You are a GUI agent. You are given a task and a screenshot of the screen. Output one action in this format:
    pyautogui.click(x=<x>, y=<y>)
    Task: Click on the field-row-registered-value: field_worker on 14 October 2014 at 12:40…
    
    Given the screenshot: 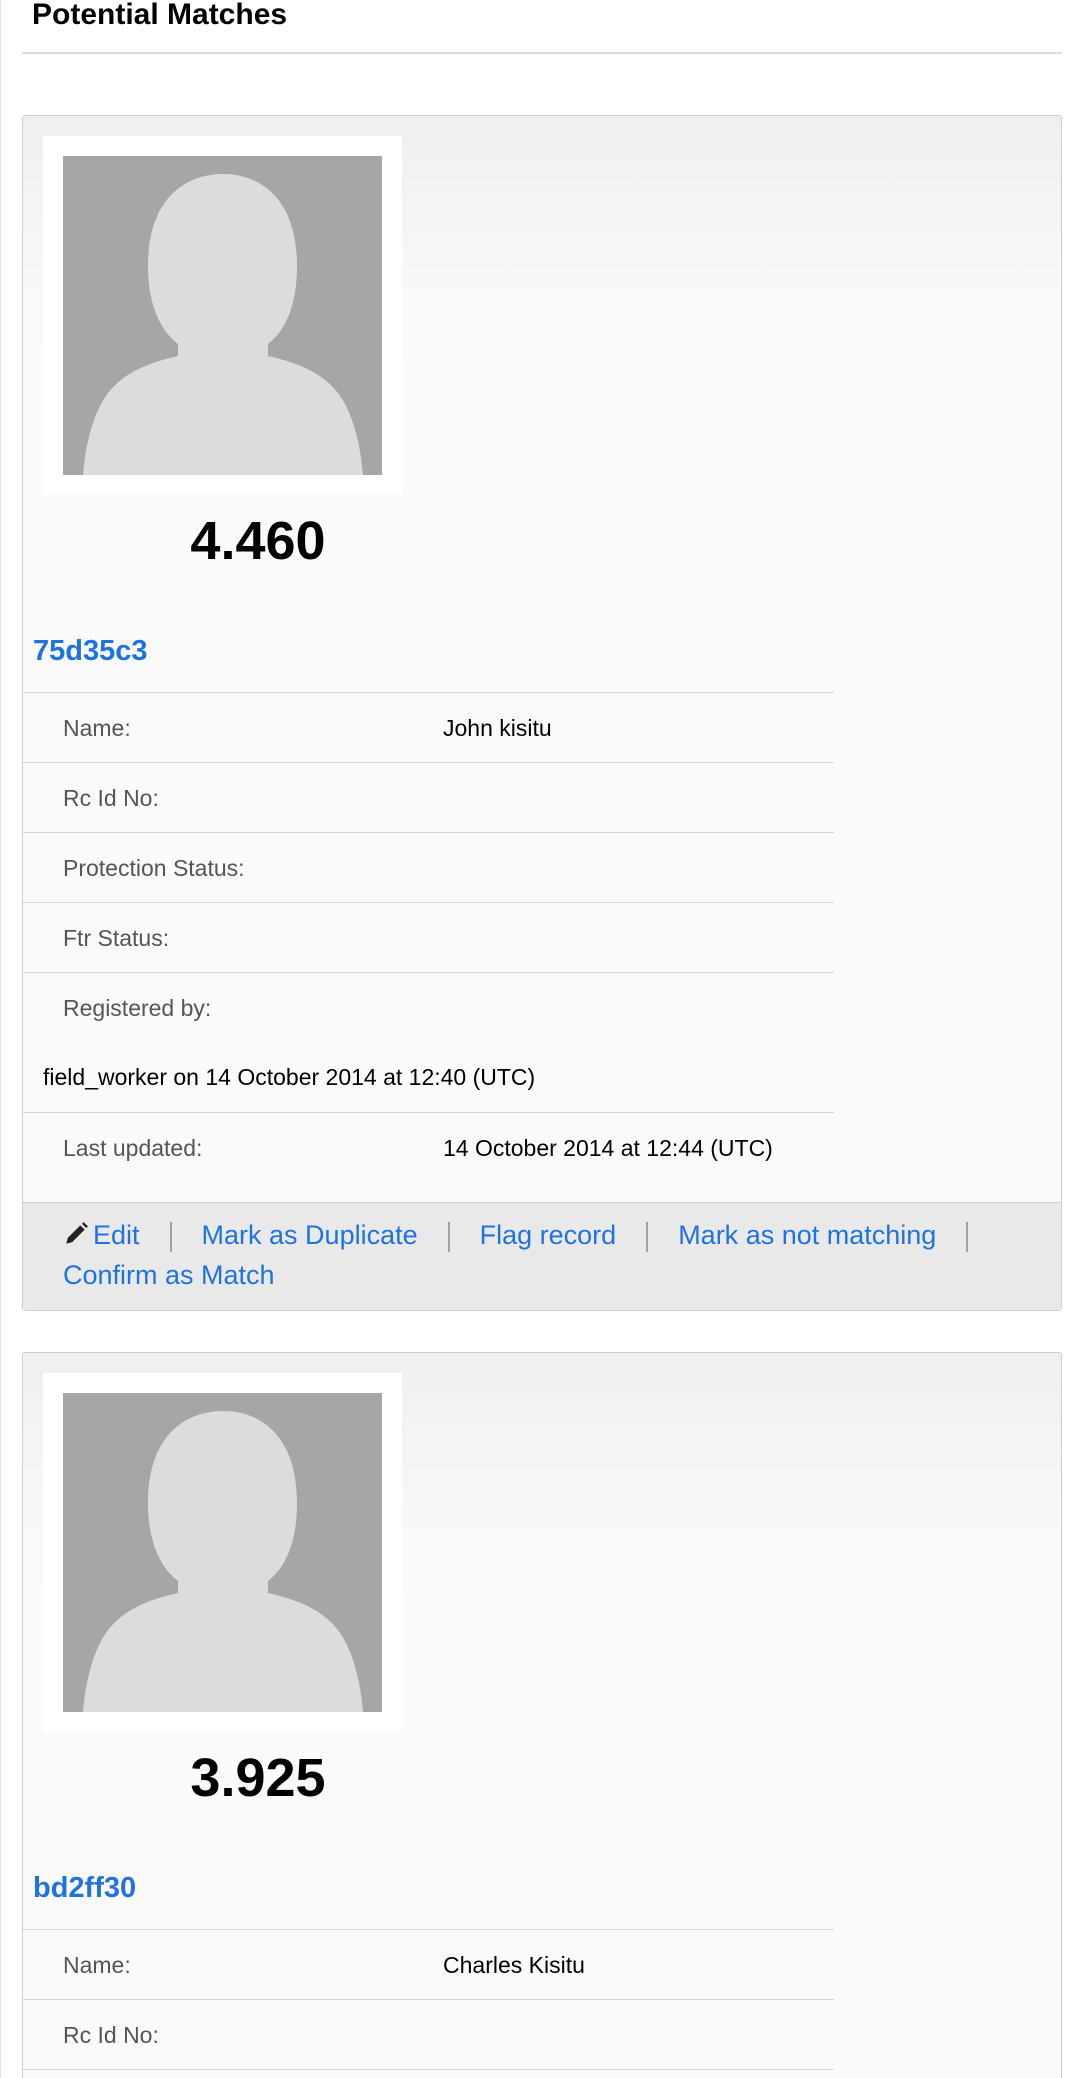 What is the action you would take?
    pyautogui.click(x=428, y=1077)
    